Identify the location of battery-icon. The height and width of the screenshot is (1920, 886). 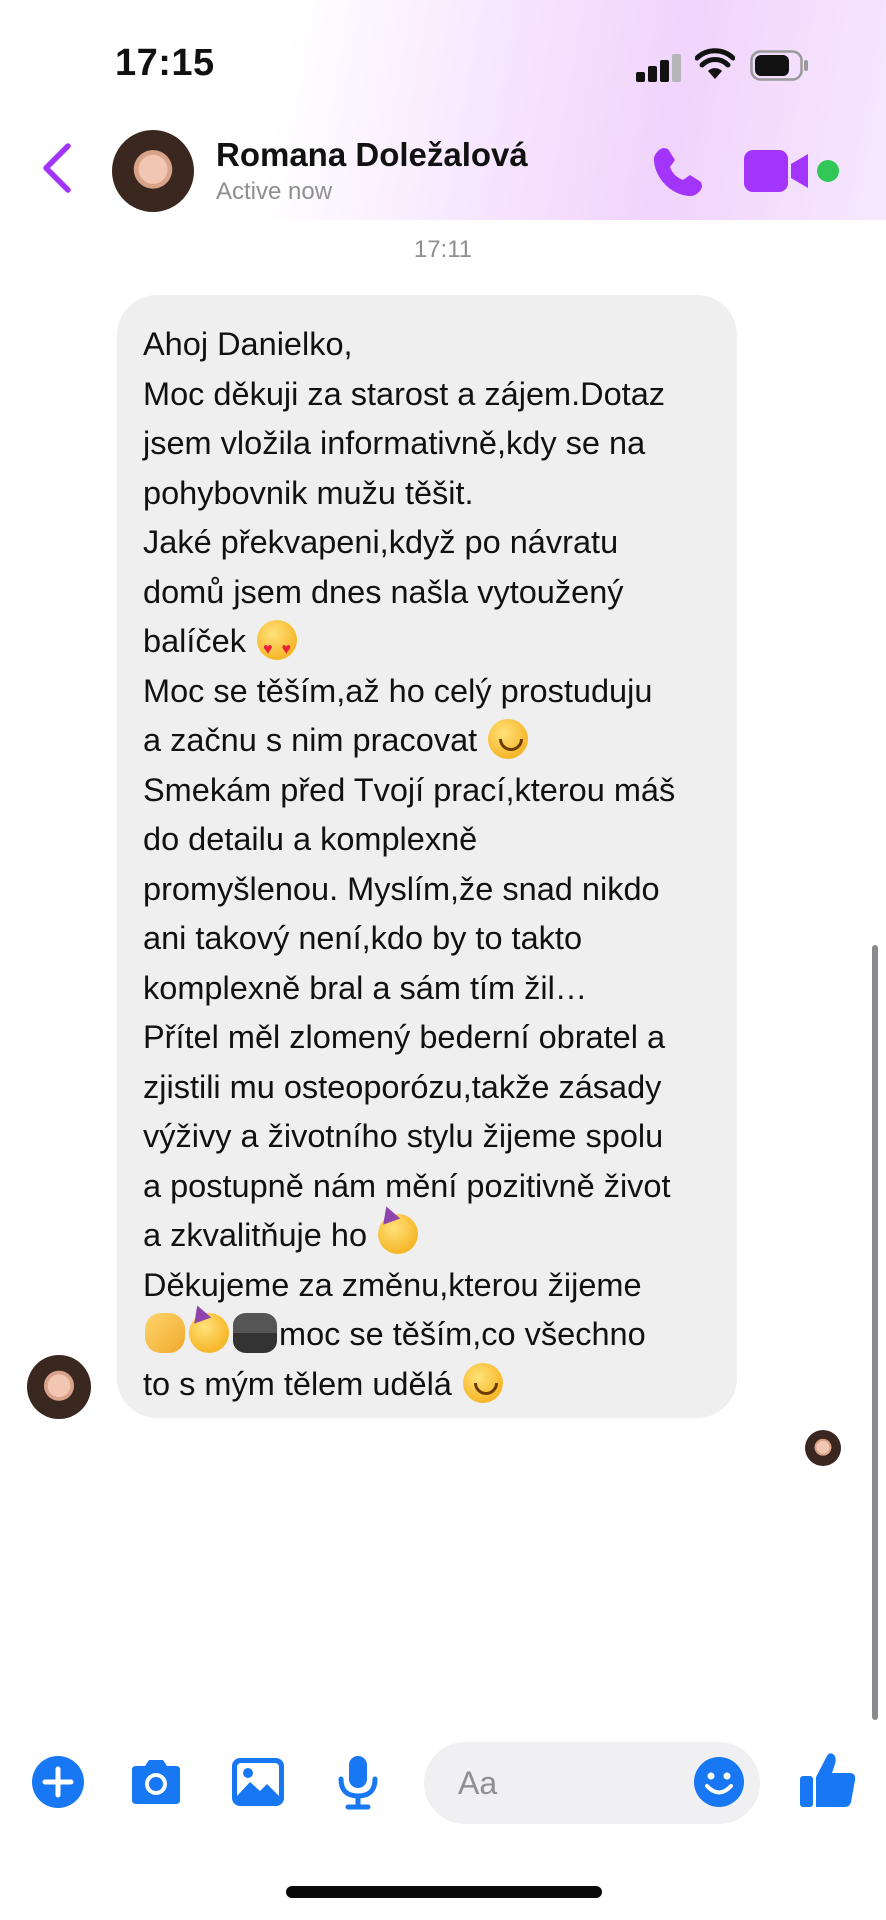
(779, 65).